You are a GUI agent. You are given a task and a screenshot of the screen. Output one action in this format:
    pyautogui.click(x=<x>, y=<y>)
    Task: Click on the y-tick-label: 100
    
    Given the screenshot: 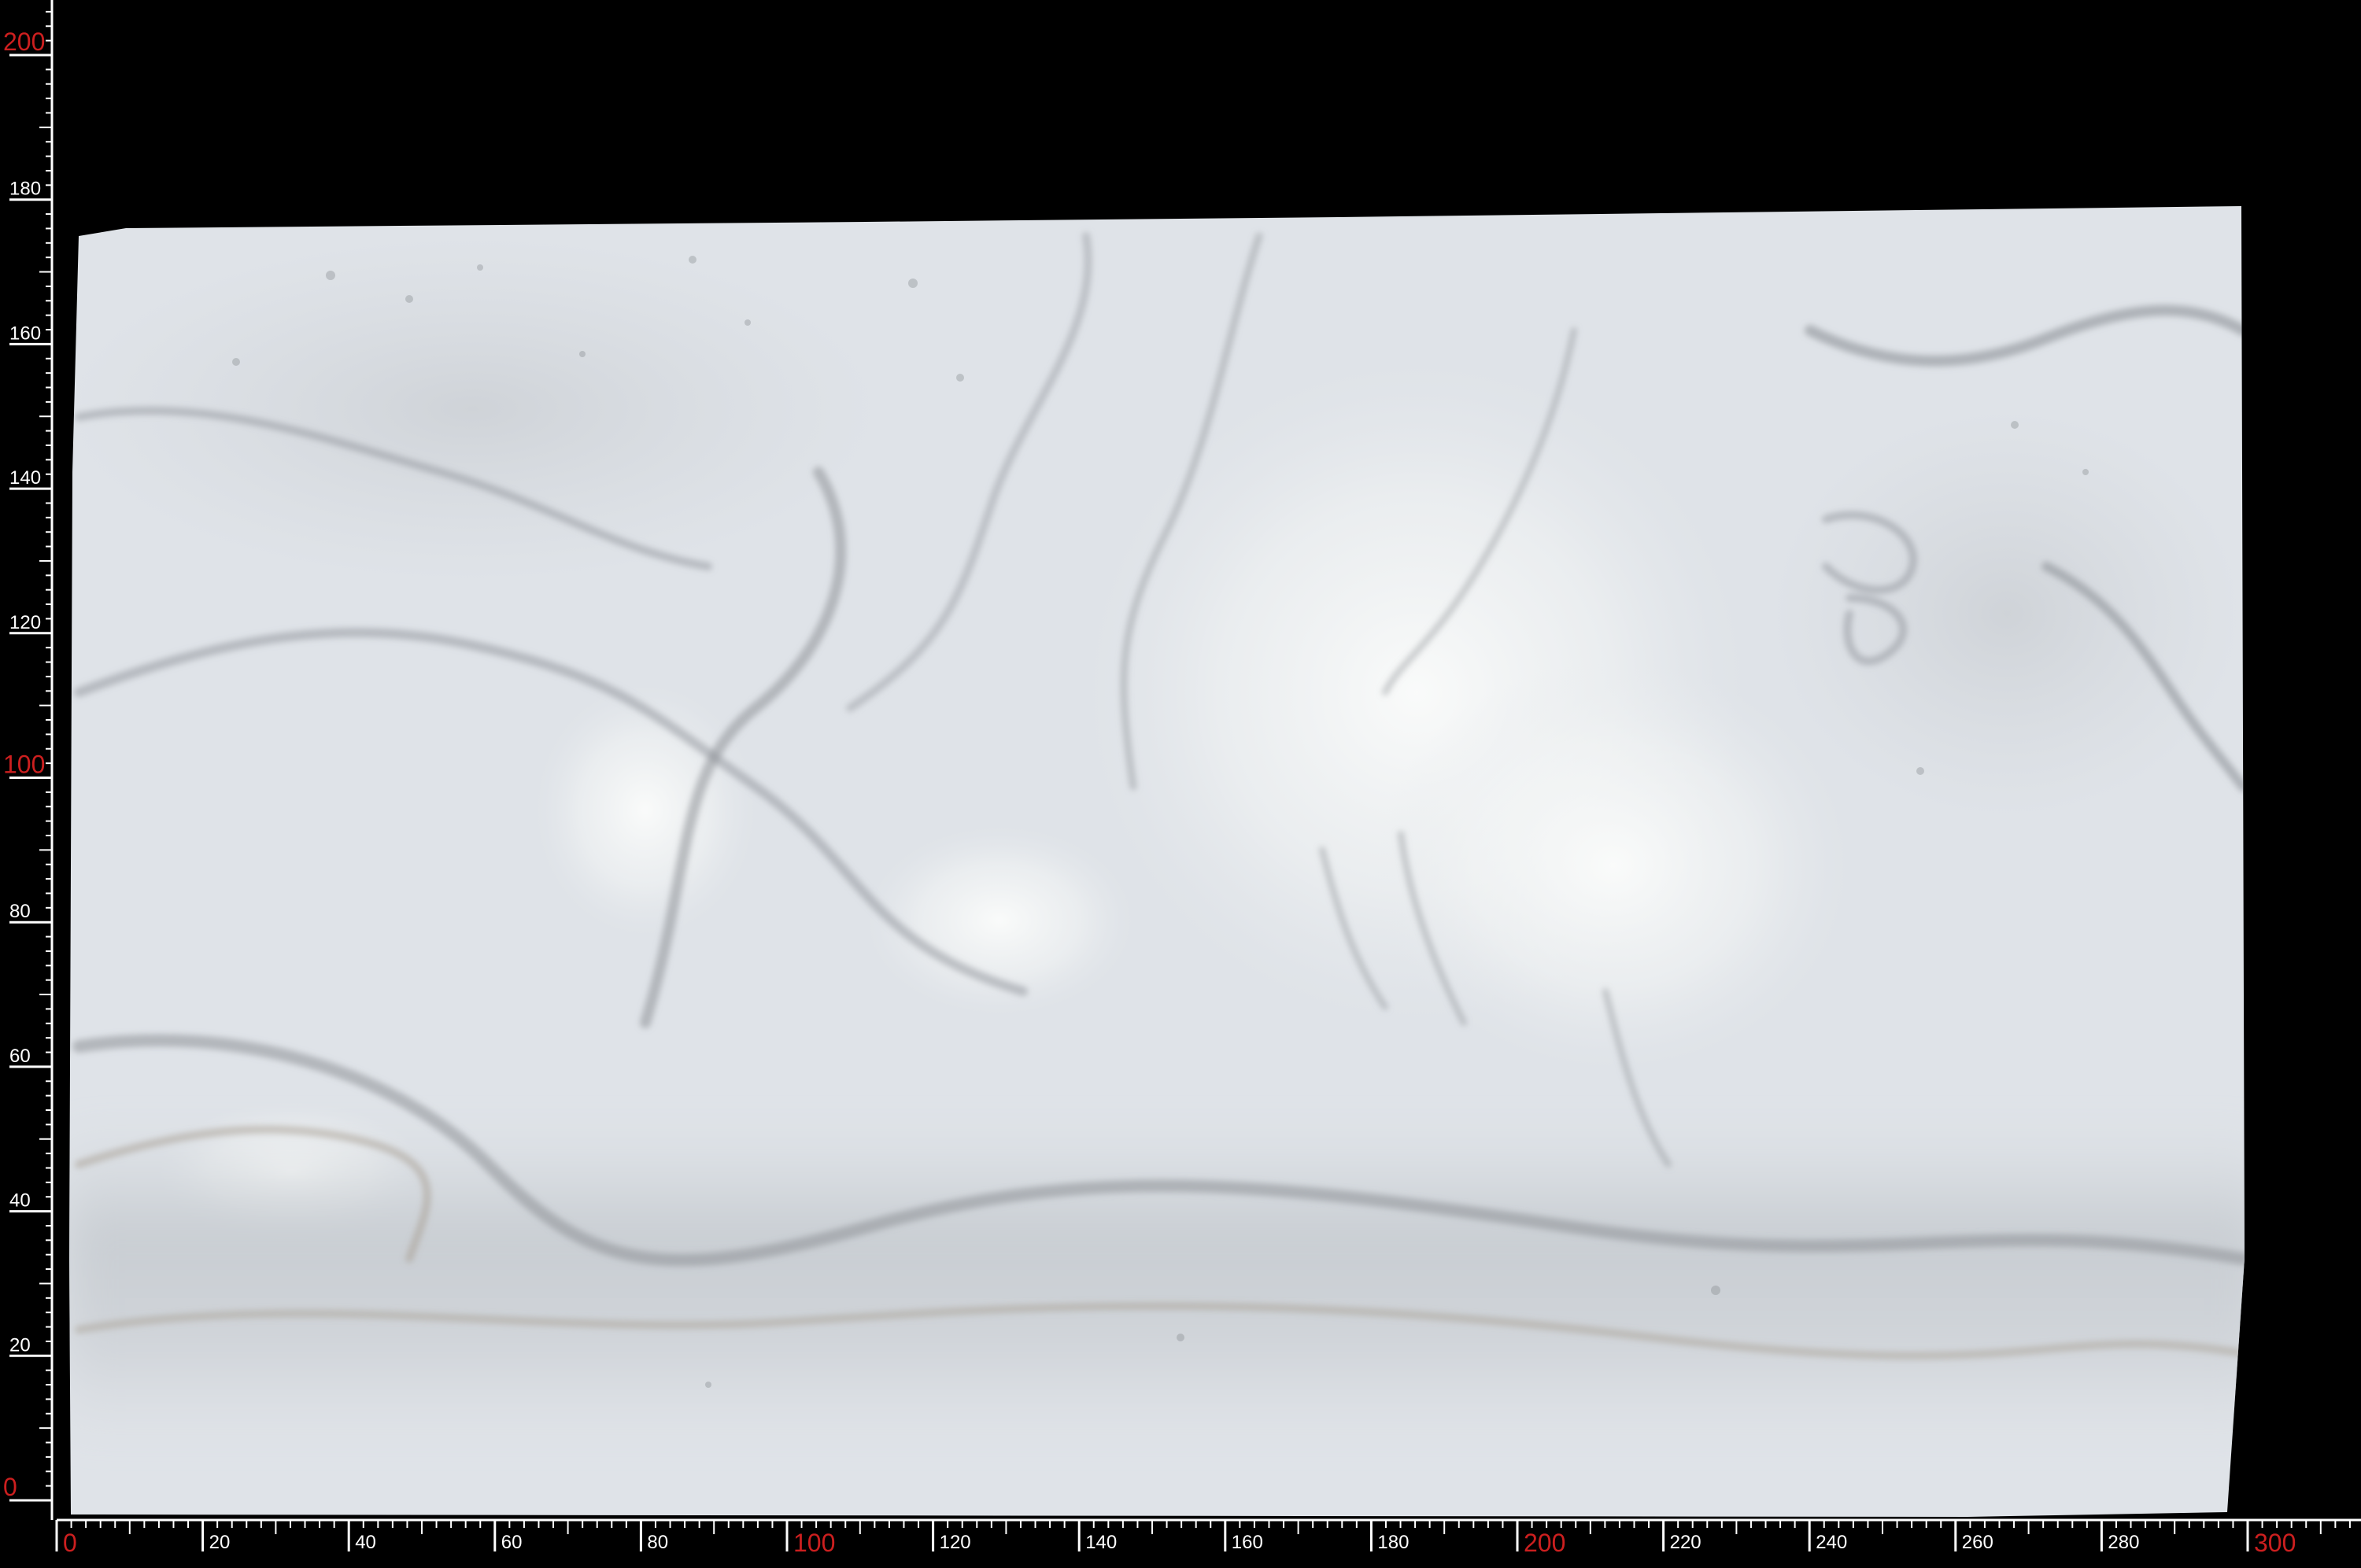 What is the action you would take?
    pyautogui.click(x=24, y=765)
    